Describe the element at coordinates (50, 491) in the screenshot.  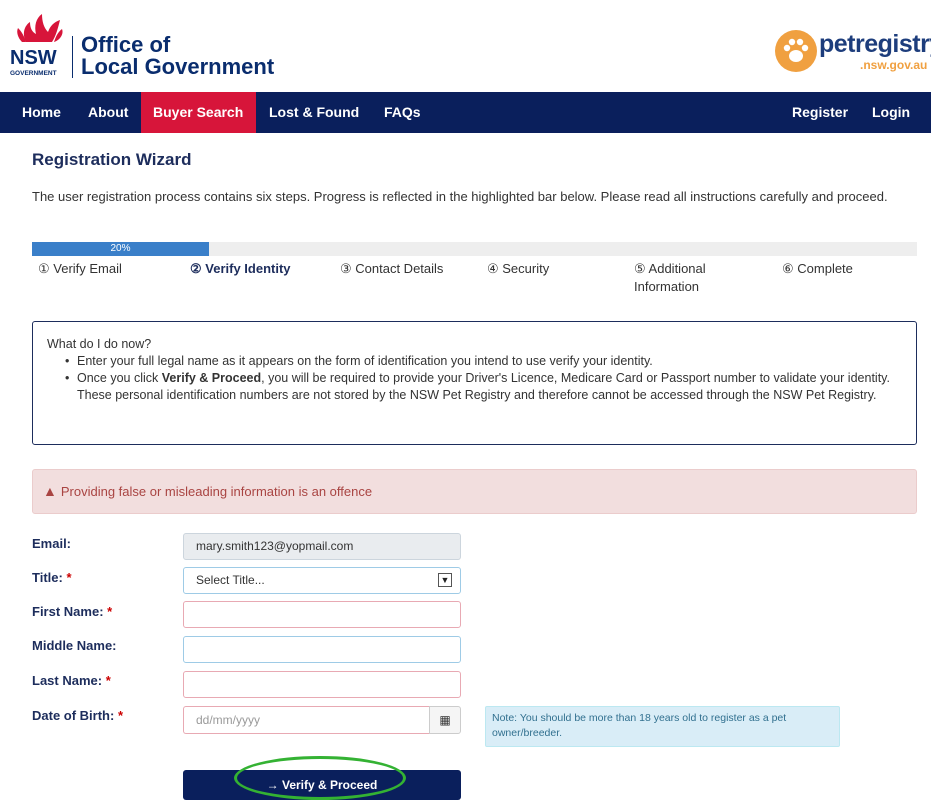
I see `warning-triangle-icon: ▲` at that location.